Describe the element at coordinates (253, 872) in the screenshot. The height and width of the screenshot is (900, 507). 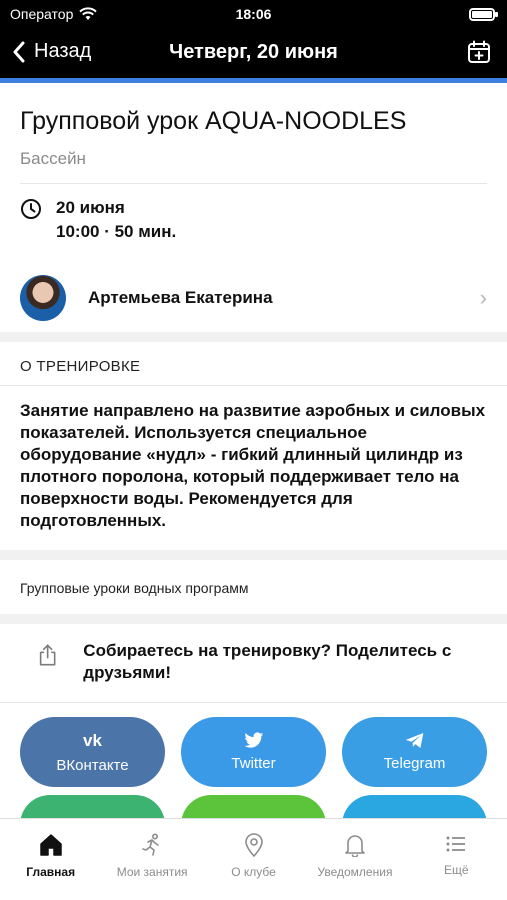
I see `tab-label: О клубе` at that location.